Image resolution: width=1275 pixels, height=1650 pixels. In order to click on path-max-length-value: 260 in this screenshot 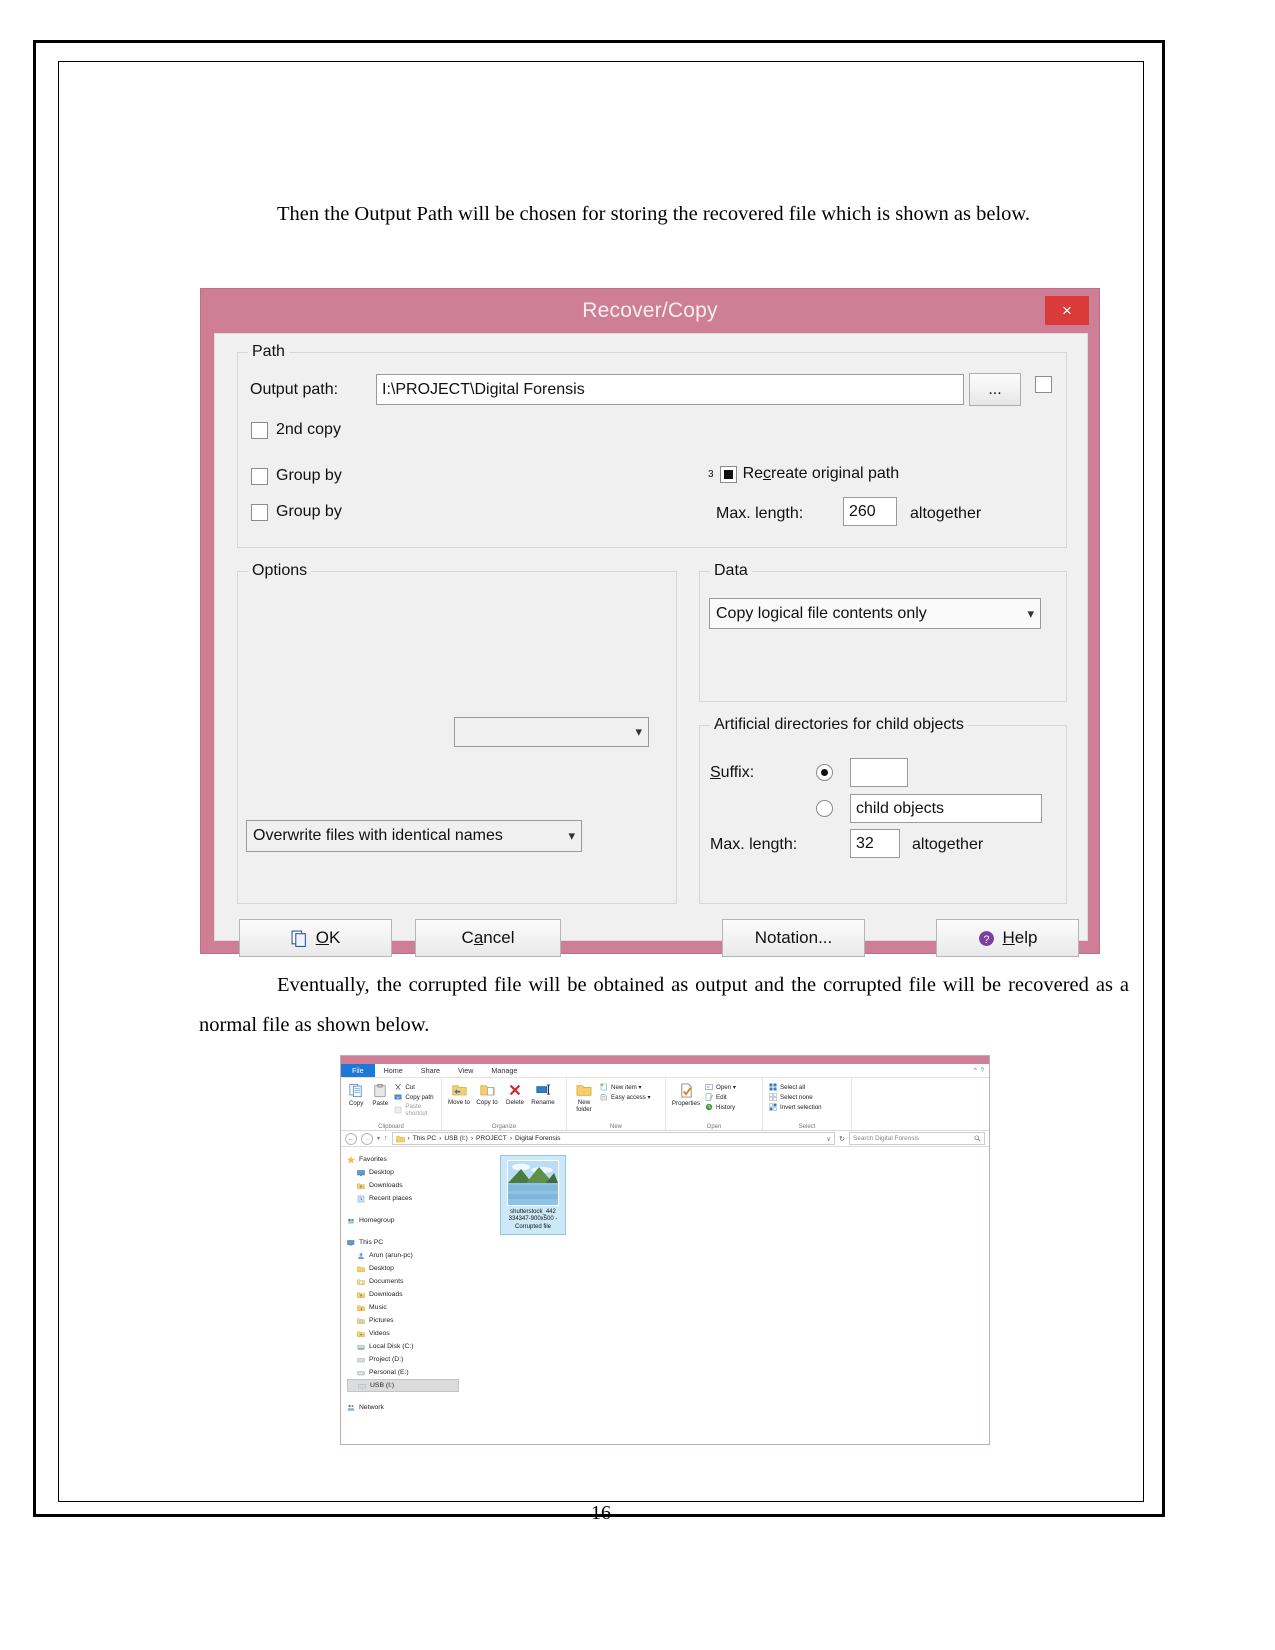, I will do `click(862, 511)`.